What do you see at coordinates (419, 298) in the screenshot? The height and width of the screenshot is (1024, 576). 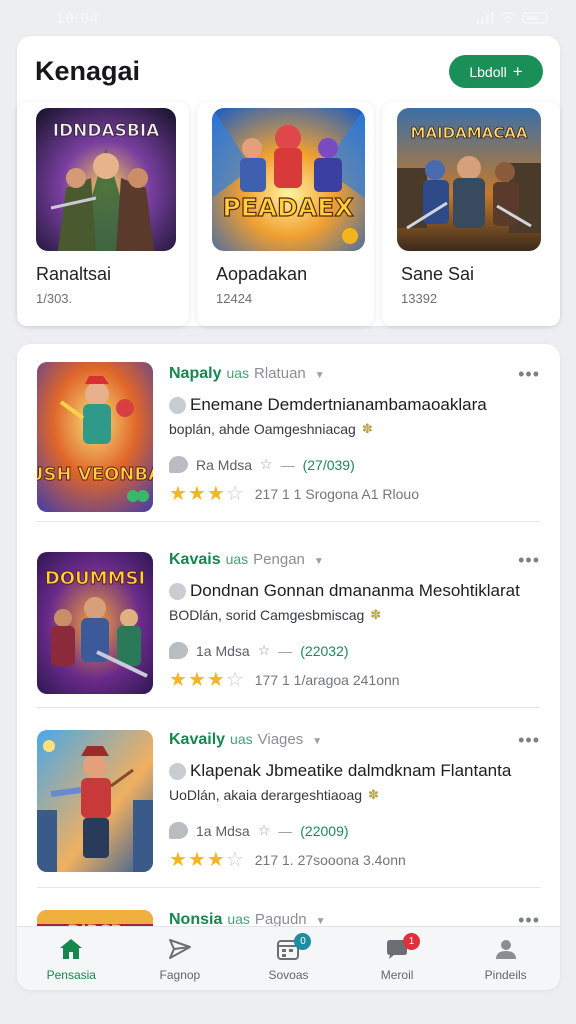 I see `featured-count: 13392` at bounding box center [419, 298].